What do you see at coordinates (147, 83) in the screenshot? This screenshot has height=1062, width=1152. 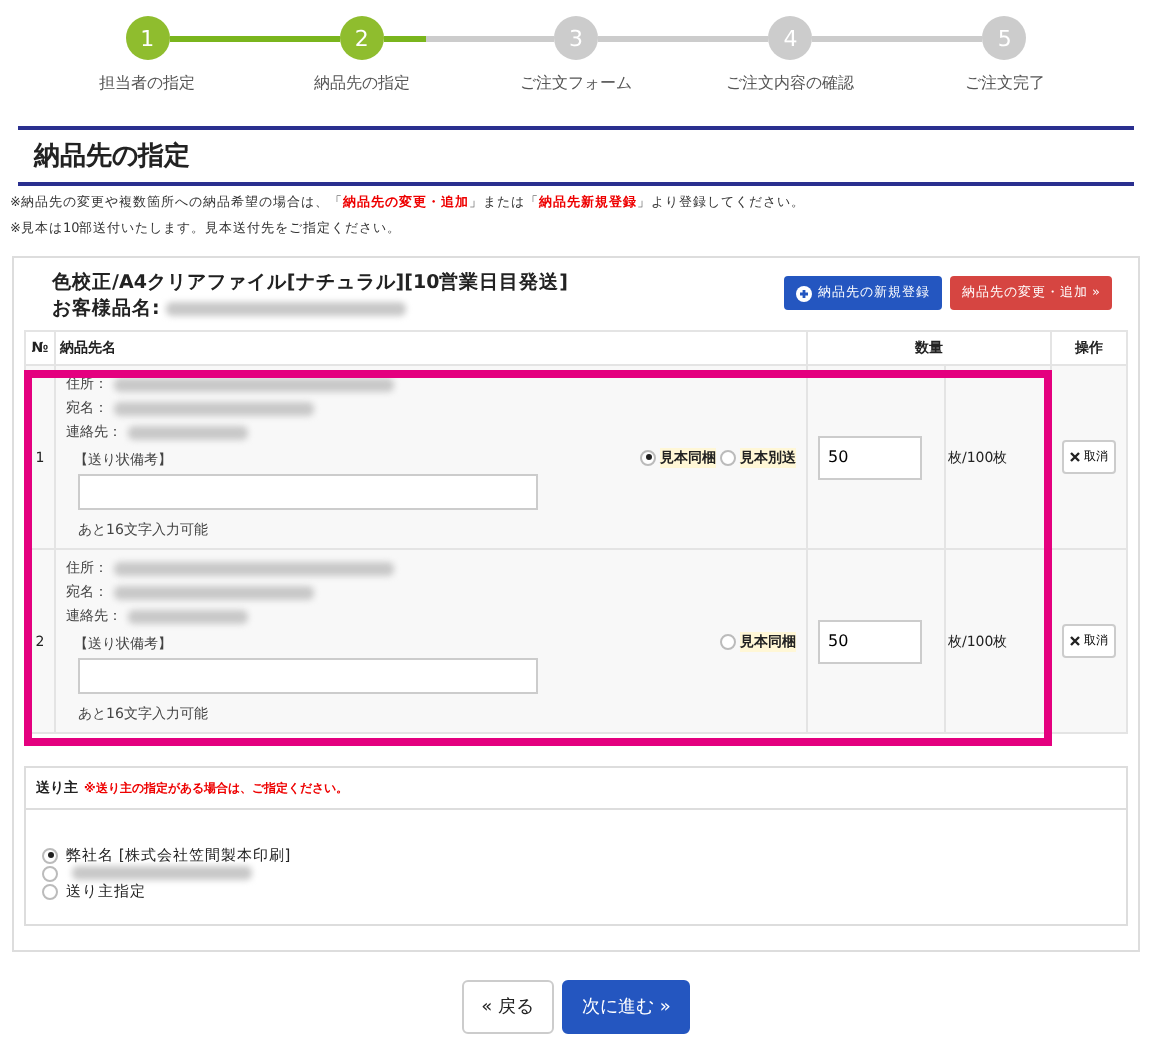 I see `step-label: 担当者の指定` at bounding box center [147, 83].